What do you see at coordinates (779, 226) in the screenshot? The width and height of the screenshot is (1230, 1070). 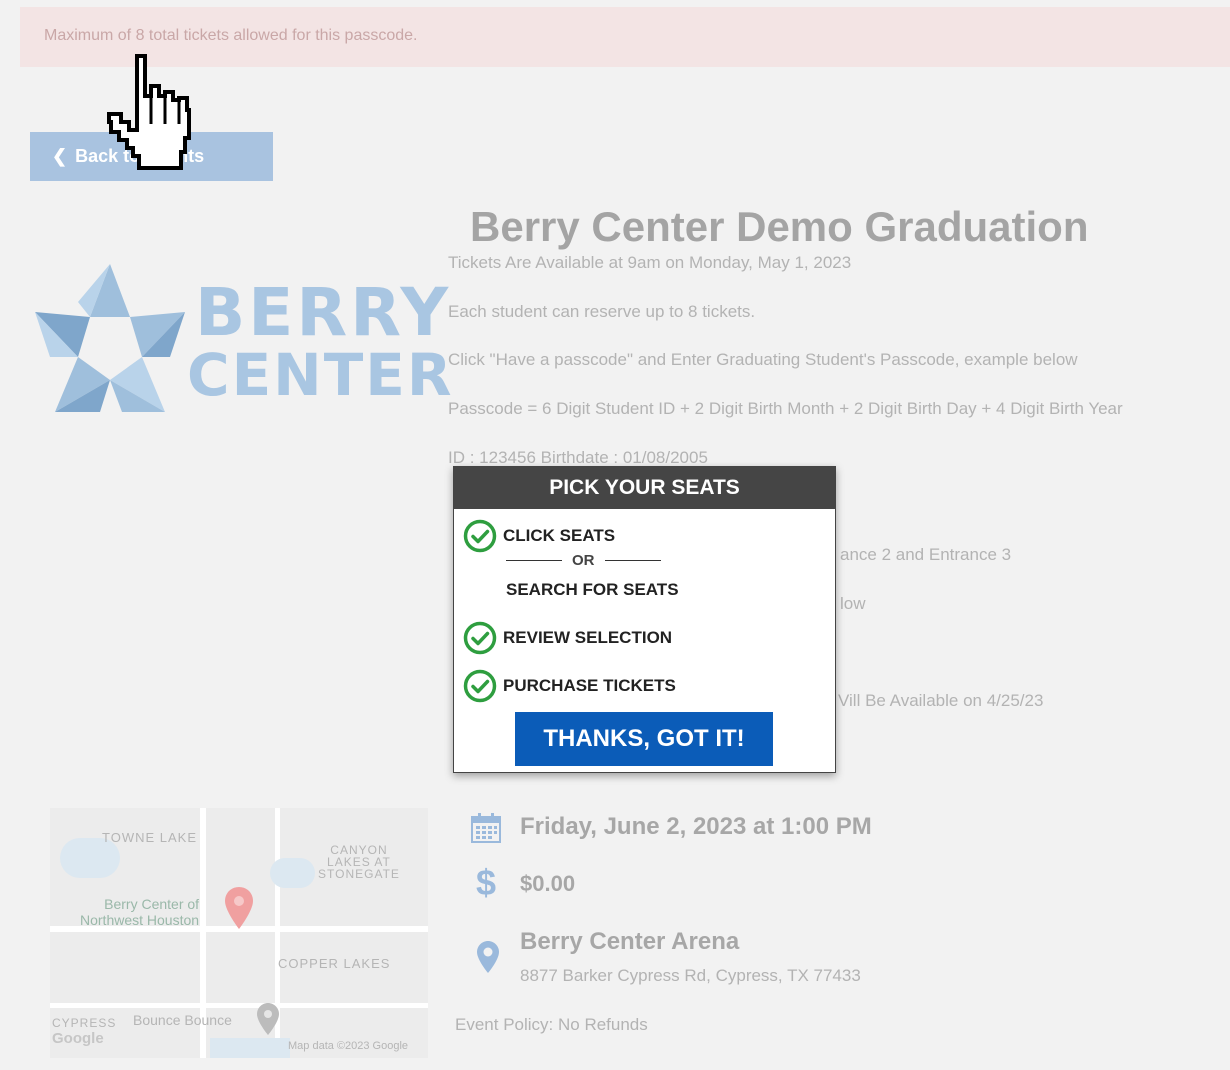 I see `event-title: Berry Center Demo Graduation` at bounding box center [779, 226].